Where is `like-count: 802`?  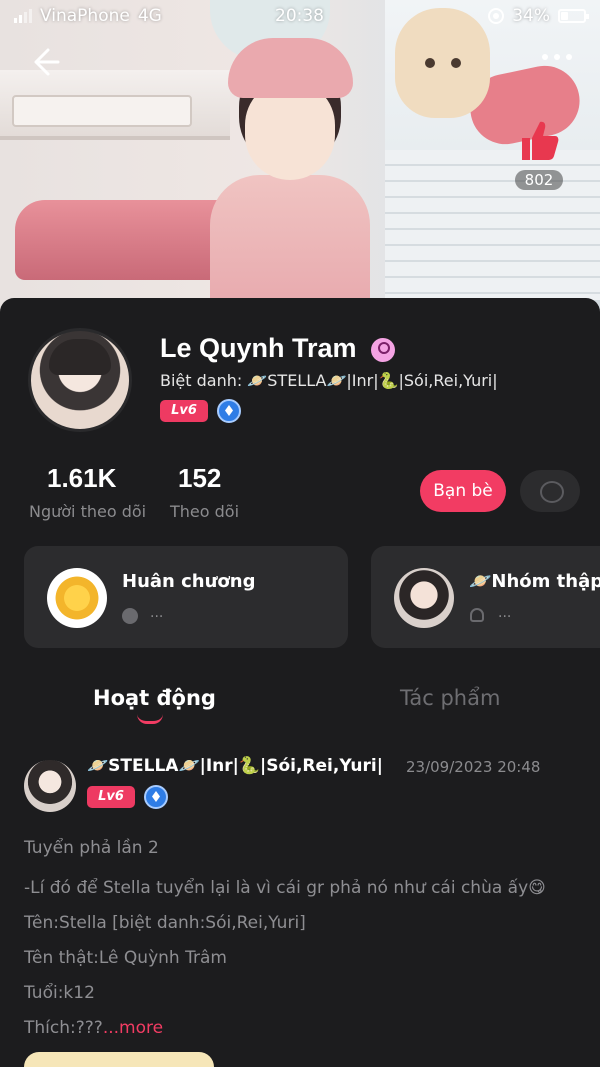 like-count: 802 is located at coordinates (539, 180).